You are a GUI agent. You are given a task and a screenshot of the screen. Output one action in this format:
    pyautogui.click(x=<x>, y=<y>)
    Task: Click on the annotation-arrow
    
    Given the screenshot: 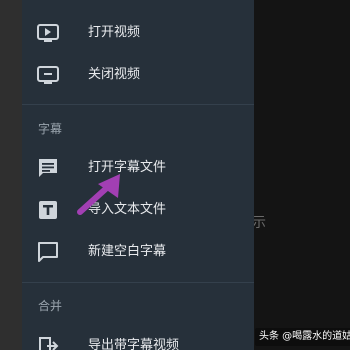 What is the action you would take?
    pyautogui.click(x=98, y=194)
    